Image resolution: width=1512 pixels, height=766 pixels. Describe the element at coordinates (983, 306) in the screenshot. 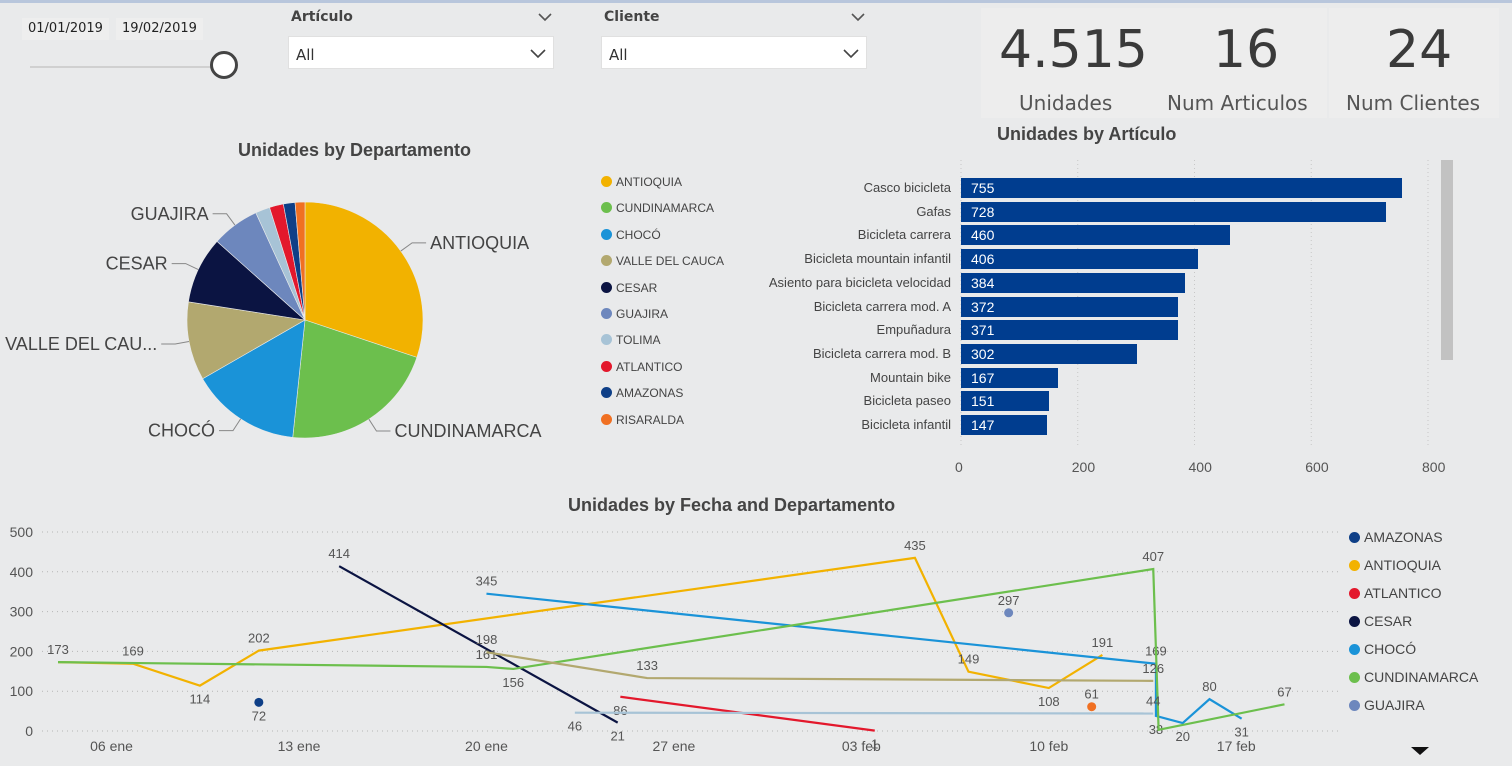

I see `bar-value-label: 372` at that location.